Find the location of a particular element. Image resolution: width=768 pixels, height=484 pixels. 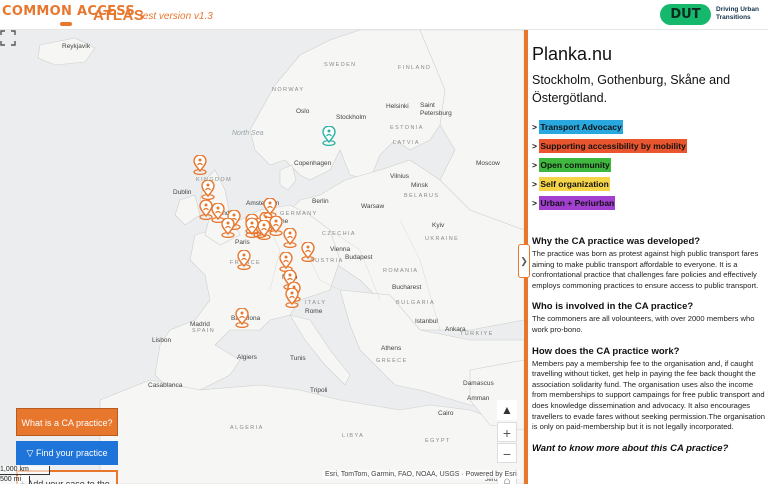

dut-logo-text: Driving Urban Transitions is located at coordinates (737, 14).